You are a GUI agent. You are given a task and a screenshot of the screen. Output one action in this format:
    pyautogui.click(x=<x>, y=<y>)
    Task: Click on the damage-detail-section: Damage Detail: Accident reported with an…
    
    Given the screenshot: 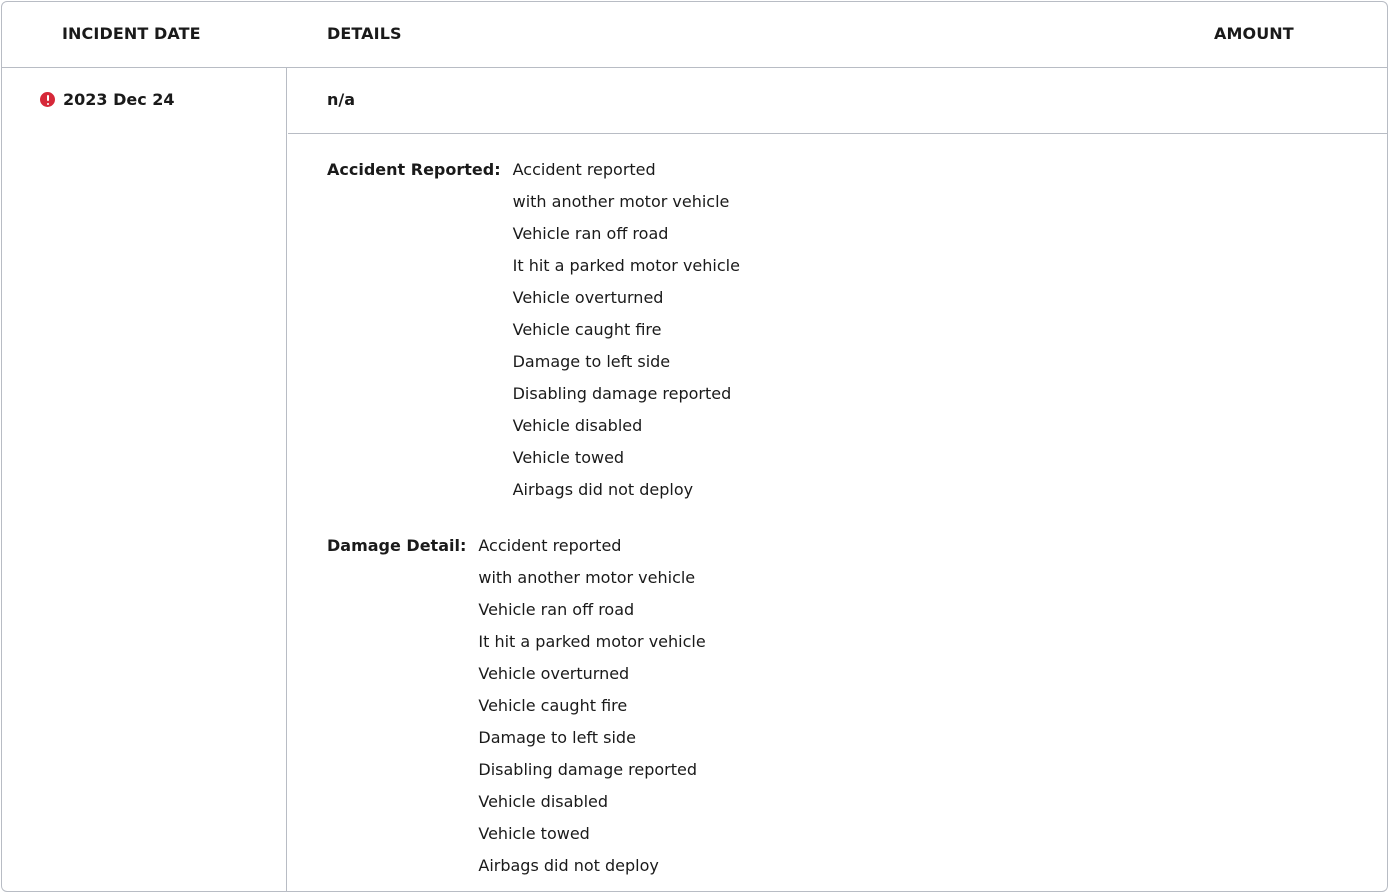 What is the action you would take?
    pyautogui.click(x=516, y=706)
    